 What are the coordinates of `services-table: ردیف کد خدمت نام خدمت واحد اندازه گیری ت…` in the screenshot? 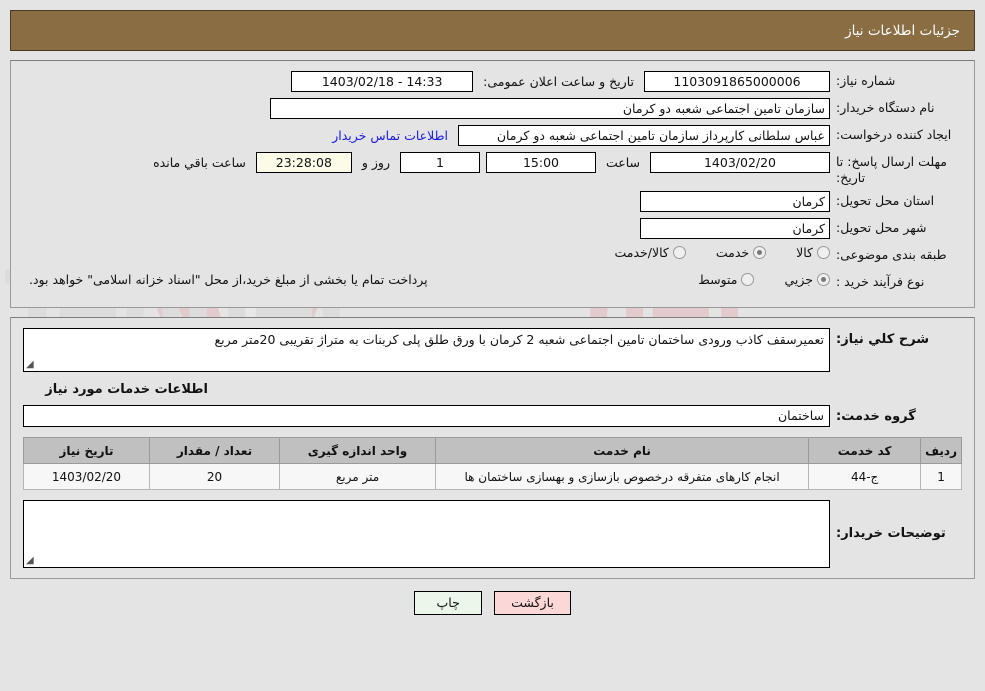 It's located at (492, 464).